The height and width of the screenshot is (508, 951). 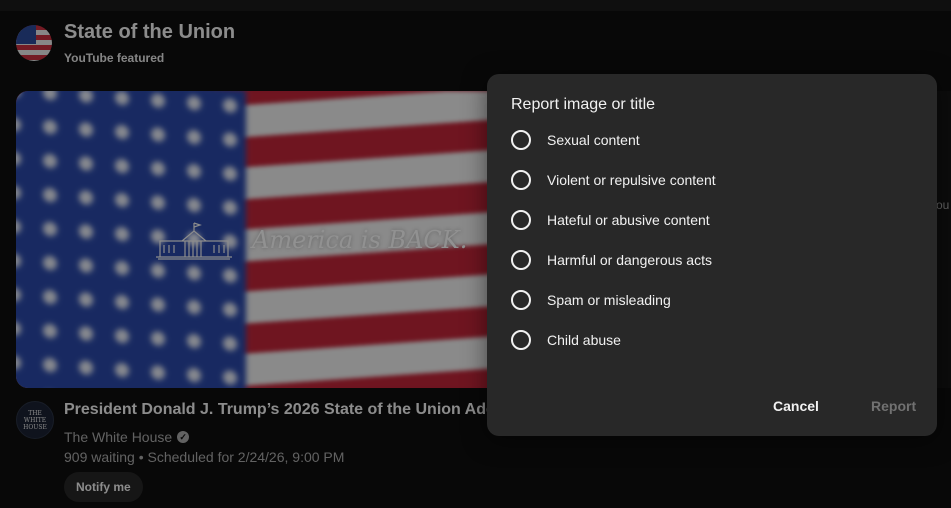 I want to click on option-violent-content: Violent or repulsive content, so click(x=613, y=180).